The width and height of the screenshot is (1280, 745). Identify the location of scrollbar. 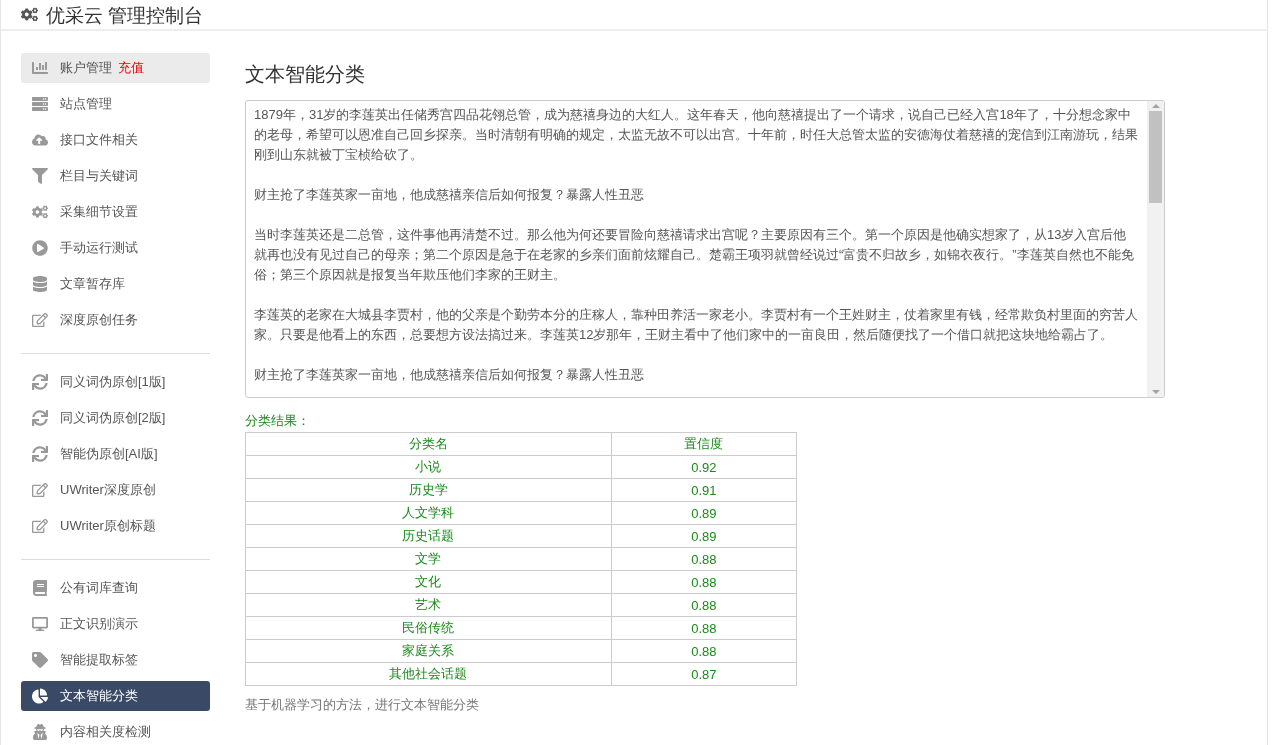
(1155, 249).